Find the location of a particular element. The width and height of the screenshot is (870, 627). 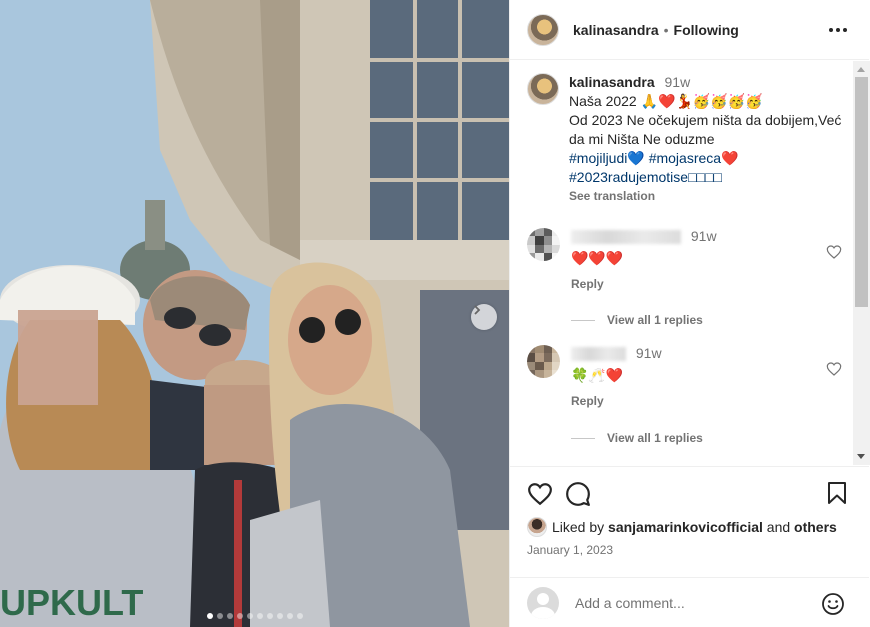

liked-by-prefix: Liked by is located at coordinates (578, 527).